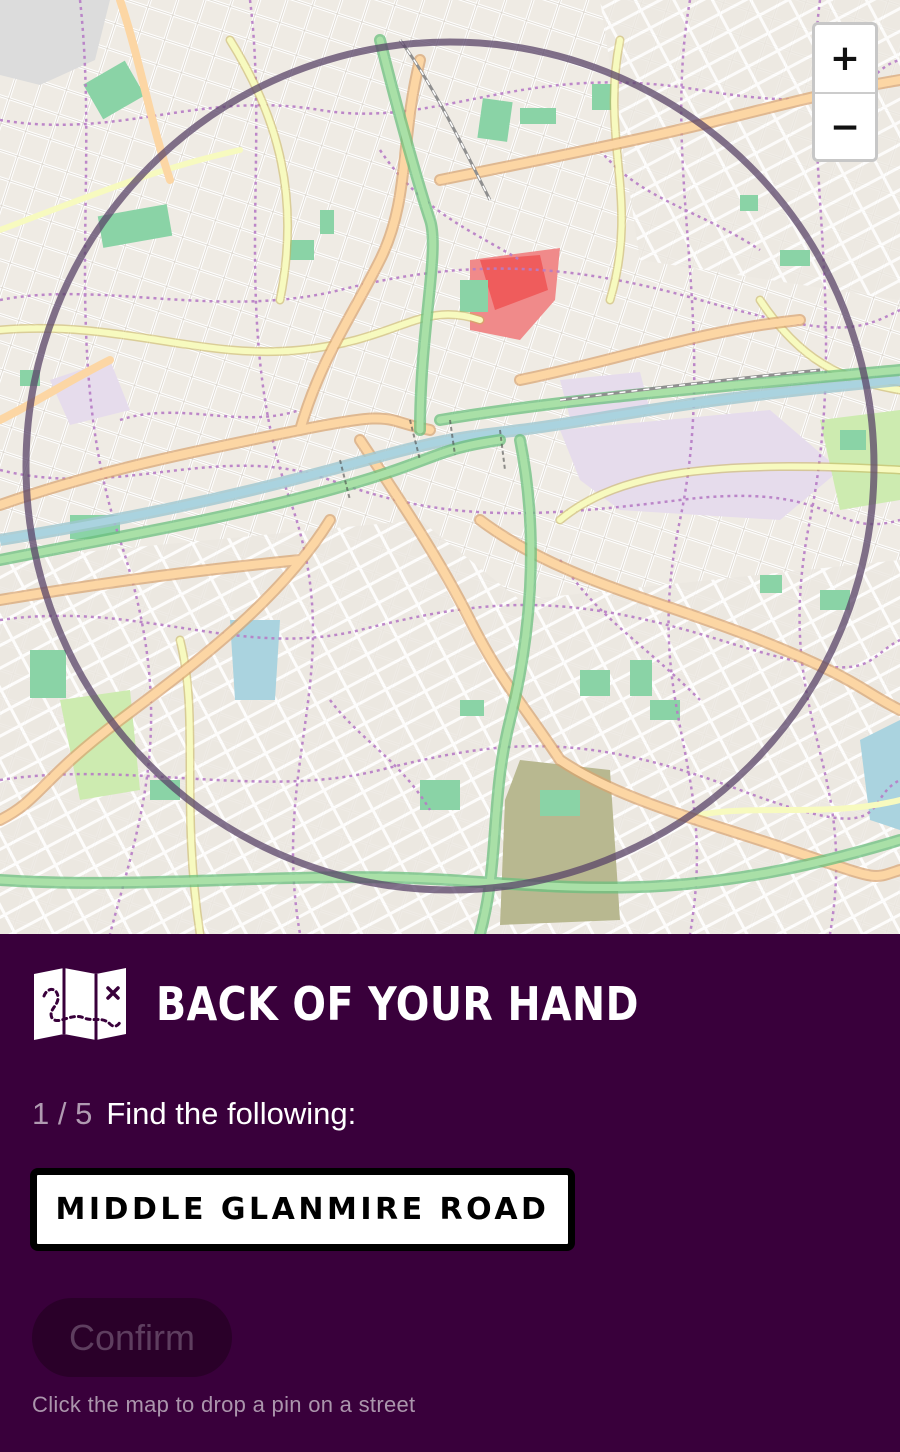 Image resolution: width=900 pixels, height=1452 pixels. Describe the element at coordinates (845, 58) in the screenshot. I see `zoom-in-button: +` at that location.